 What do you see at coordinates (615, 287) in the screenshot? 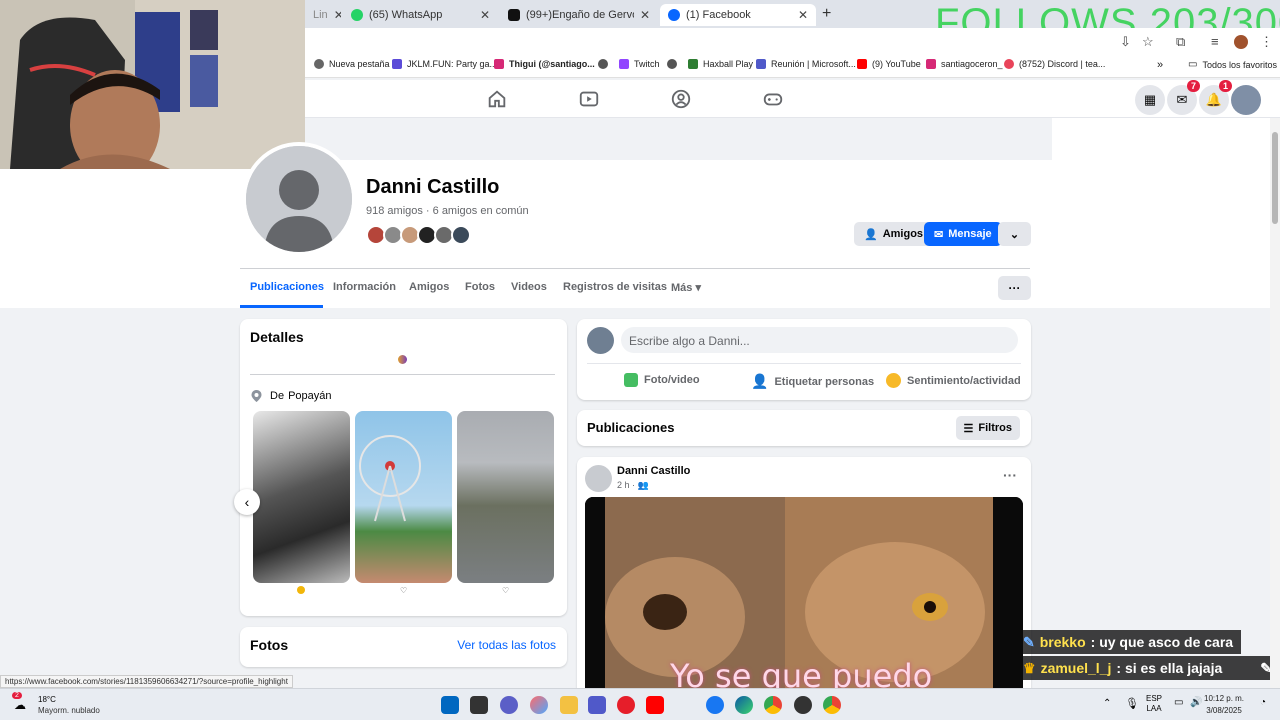
I see `tab-registros-de-visitas: Registros de visitas` at bounding box center [615, 287].